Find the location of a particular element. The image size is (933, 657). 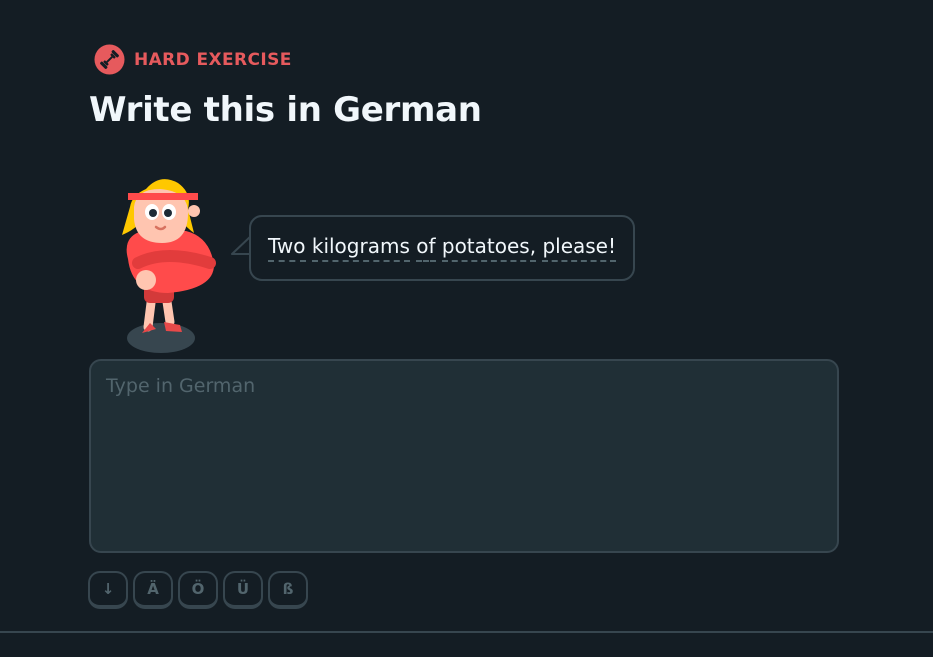

exercise-badge: HARD EXERCISE is located at coordinates (193, 59).